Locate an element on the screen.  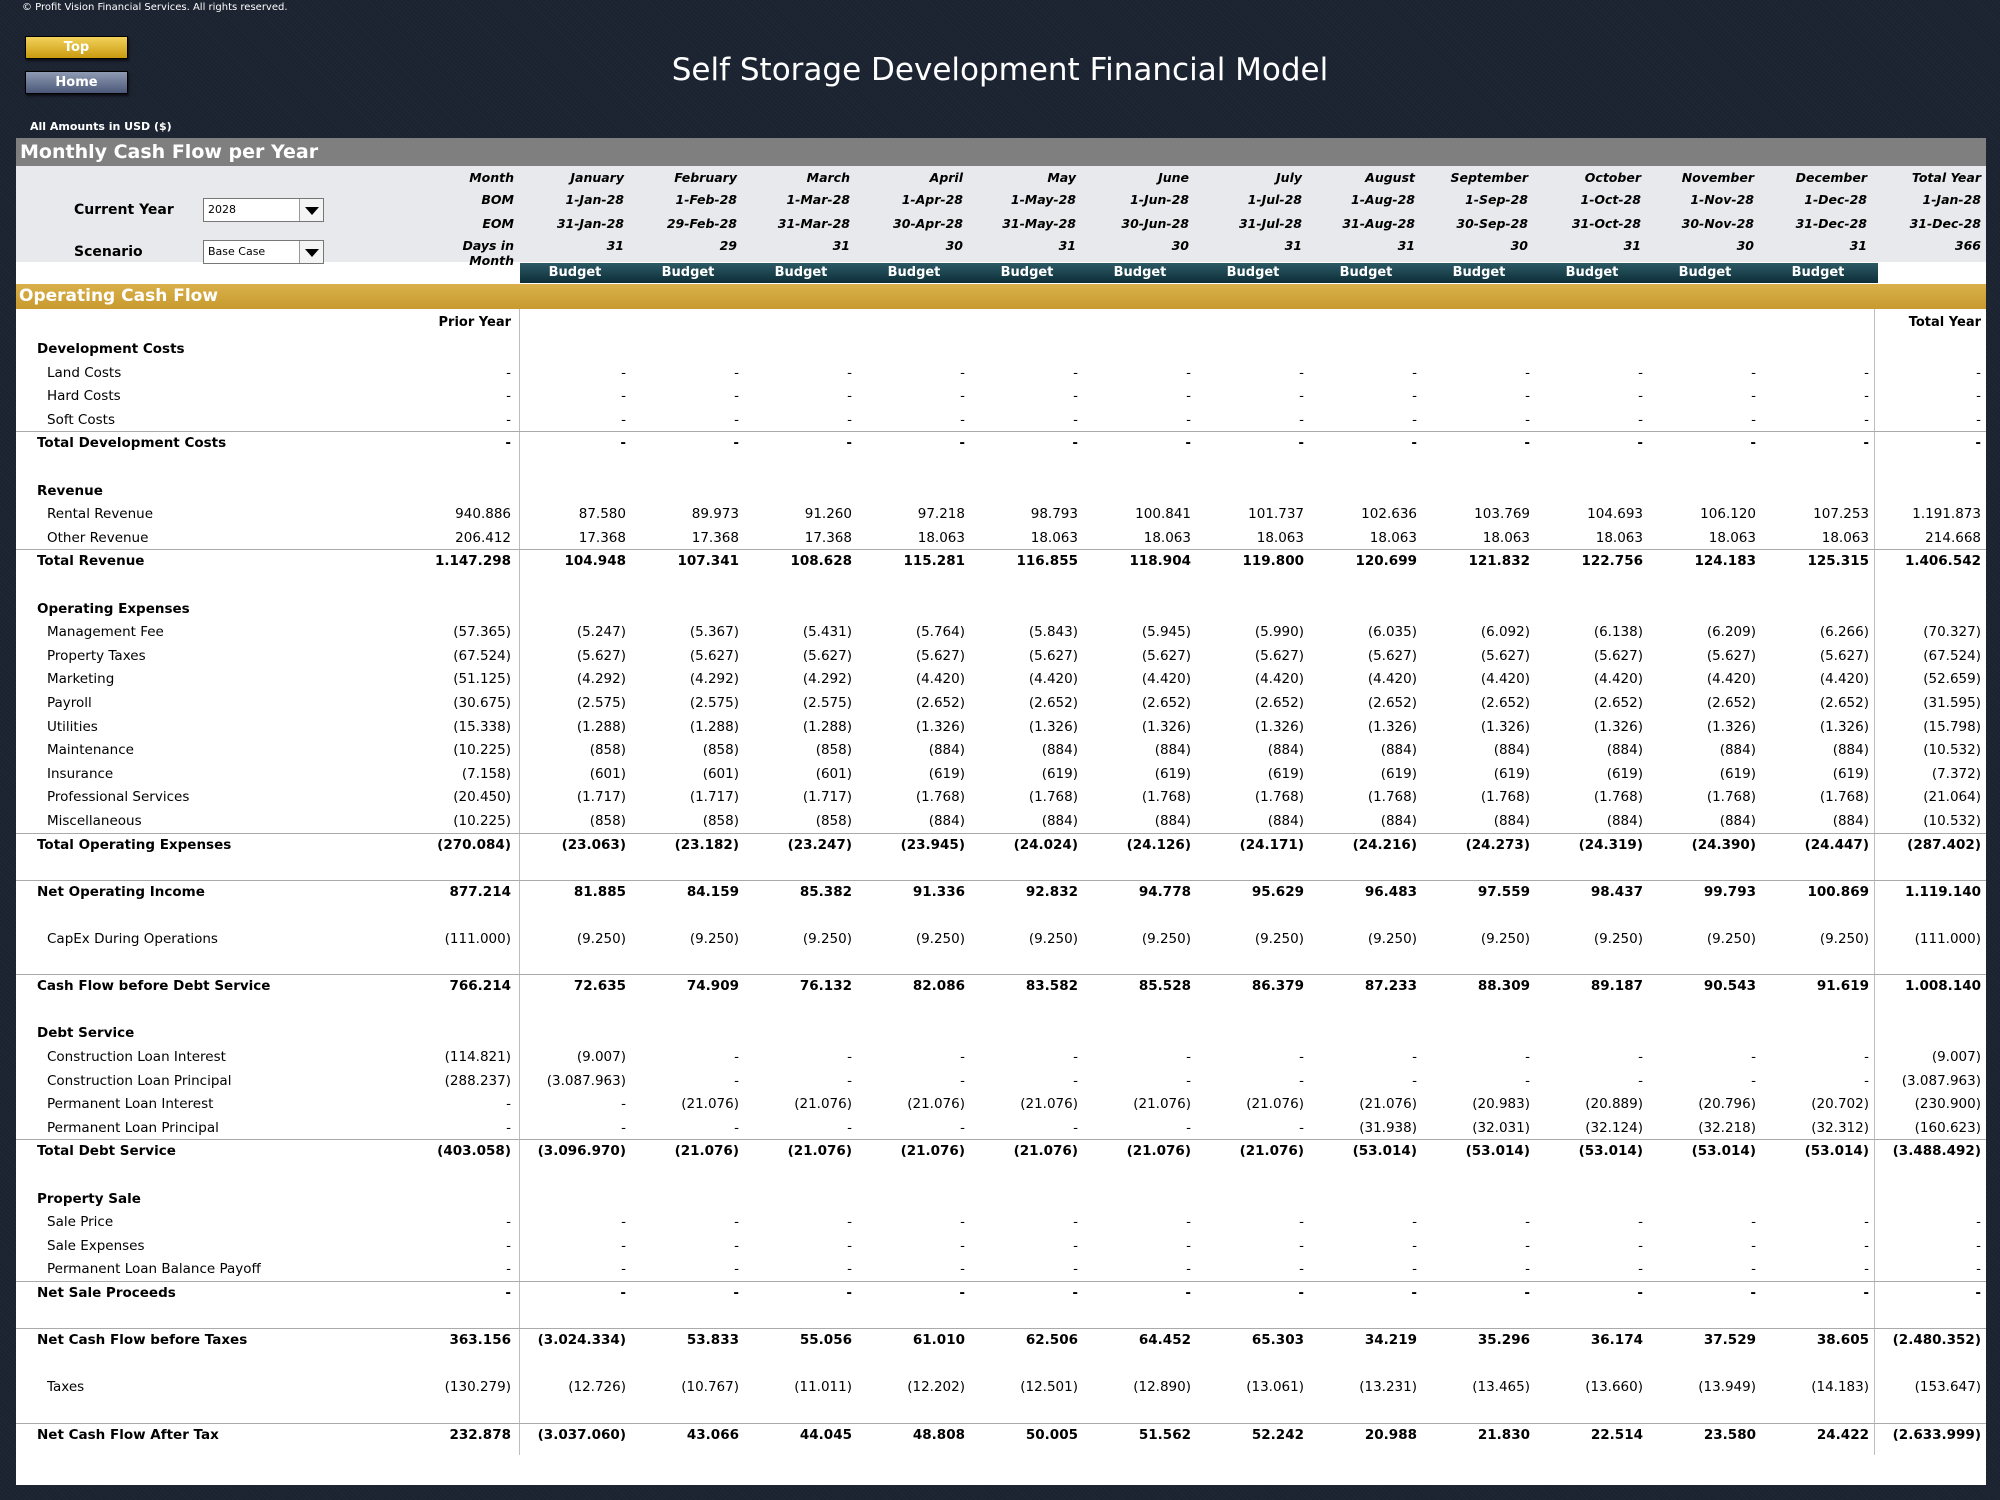
cell-value: (1.717) is located at coordinates (601, 797).